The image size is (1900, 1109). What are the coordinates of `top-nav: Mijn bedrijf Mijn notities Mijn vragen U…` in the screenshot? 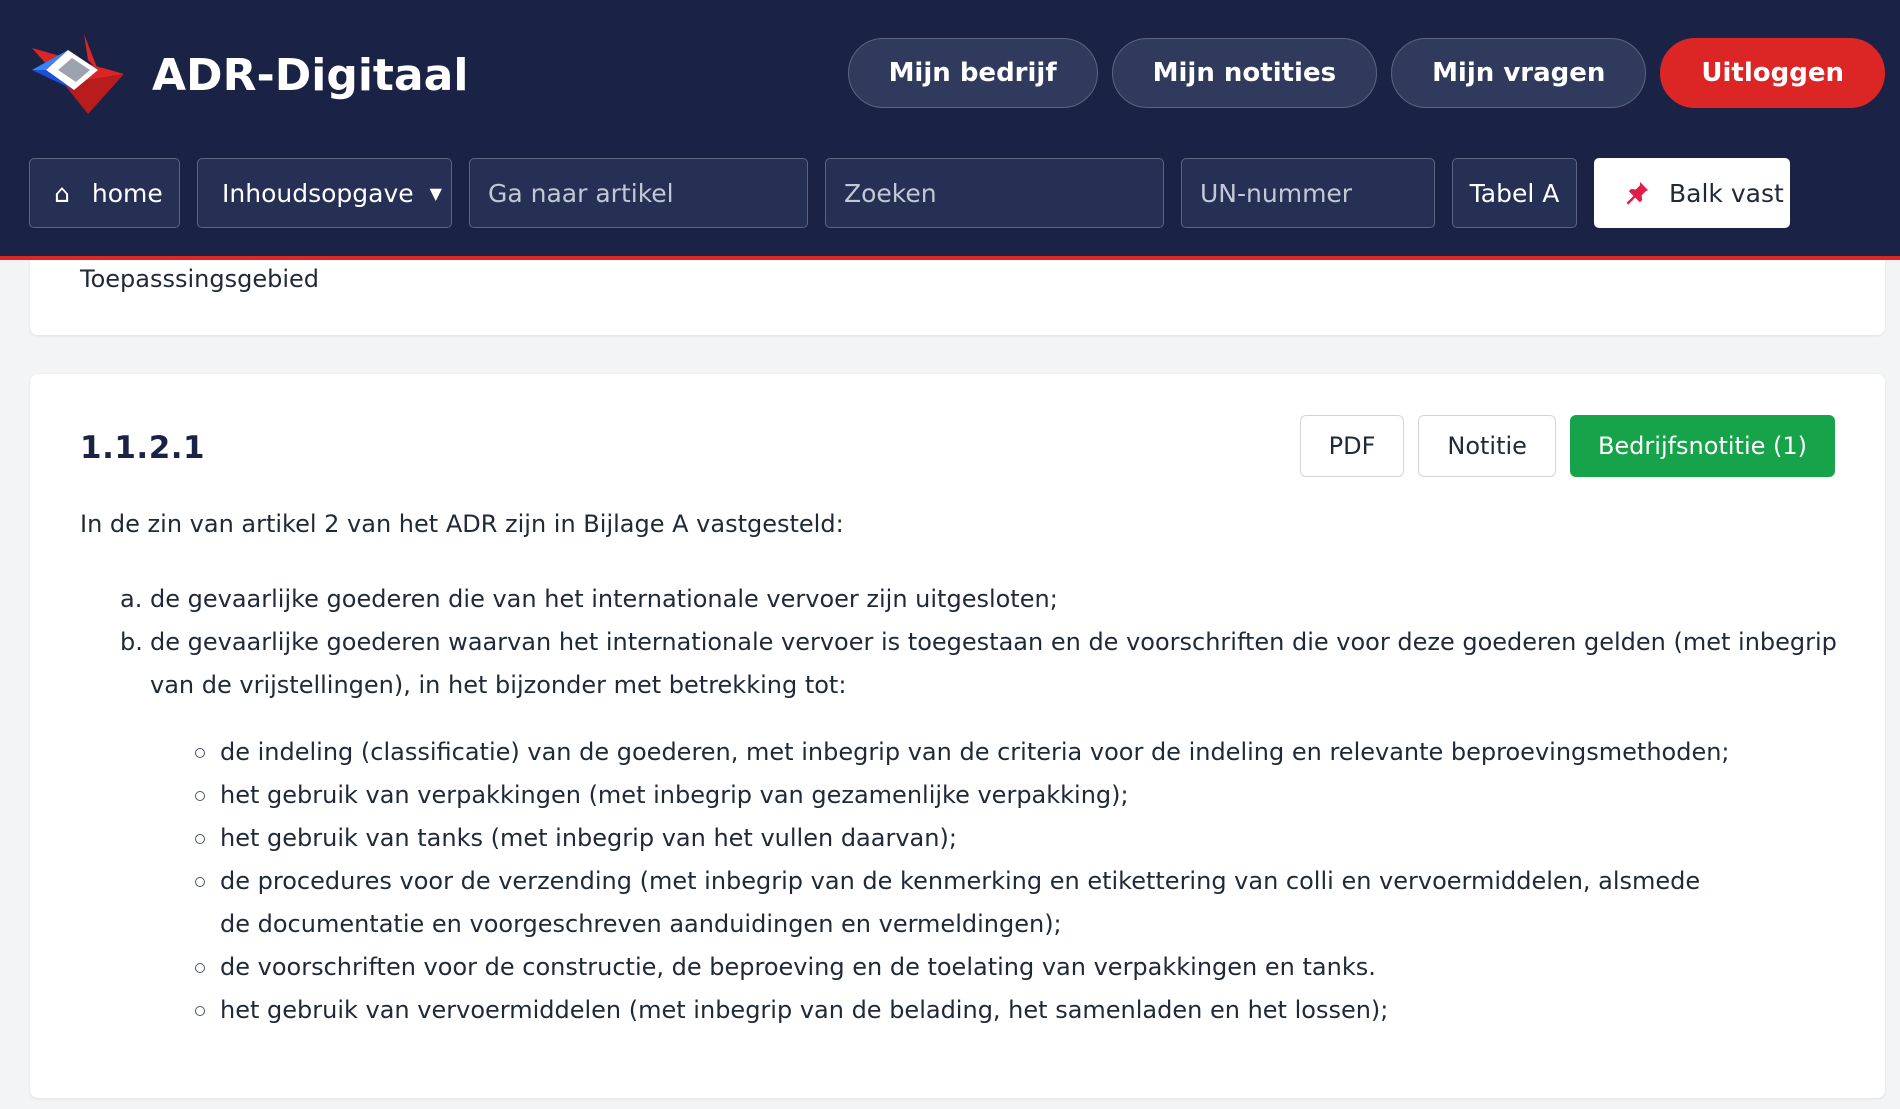 It's located at (1366, 73).